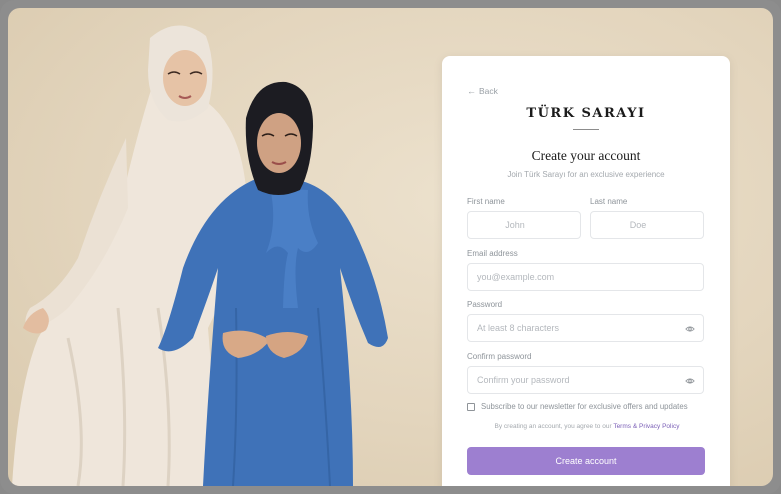  I want to click on last-name-field: Doe, so click(647, 225).